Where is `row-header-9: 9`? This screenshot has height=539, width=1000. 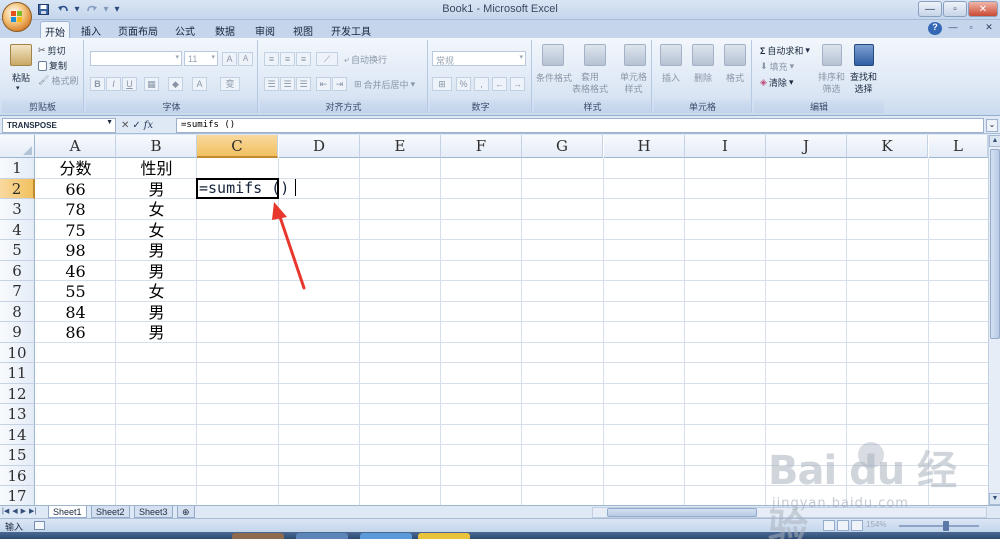 row-header-9: 9 is located at coordinates (17, 332).